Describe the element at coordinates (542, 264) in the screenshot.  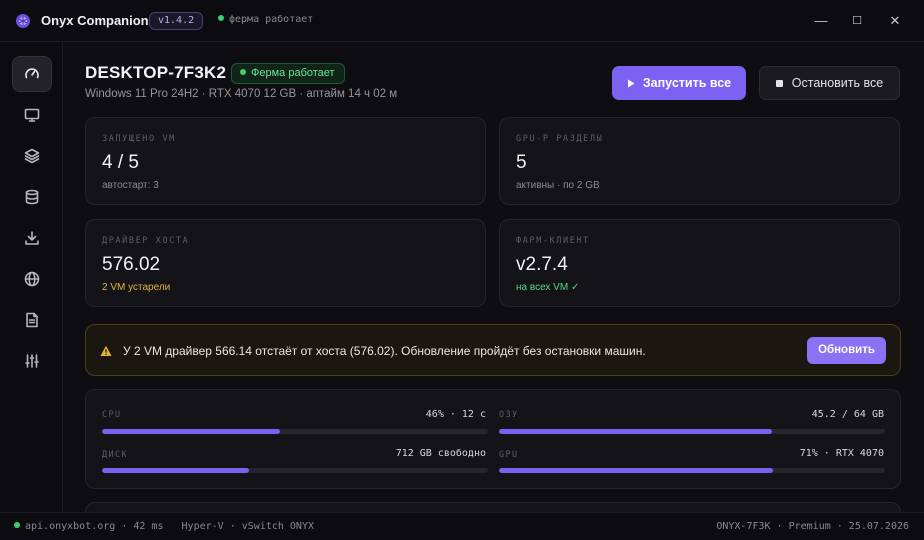
I see `card-value: v2.7.4` at that location.